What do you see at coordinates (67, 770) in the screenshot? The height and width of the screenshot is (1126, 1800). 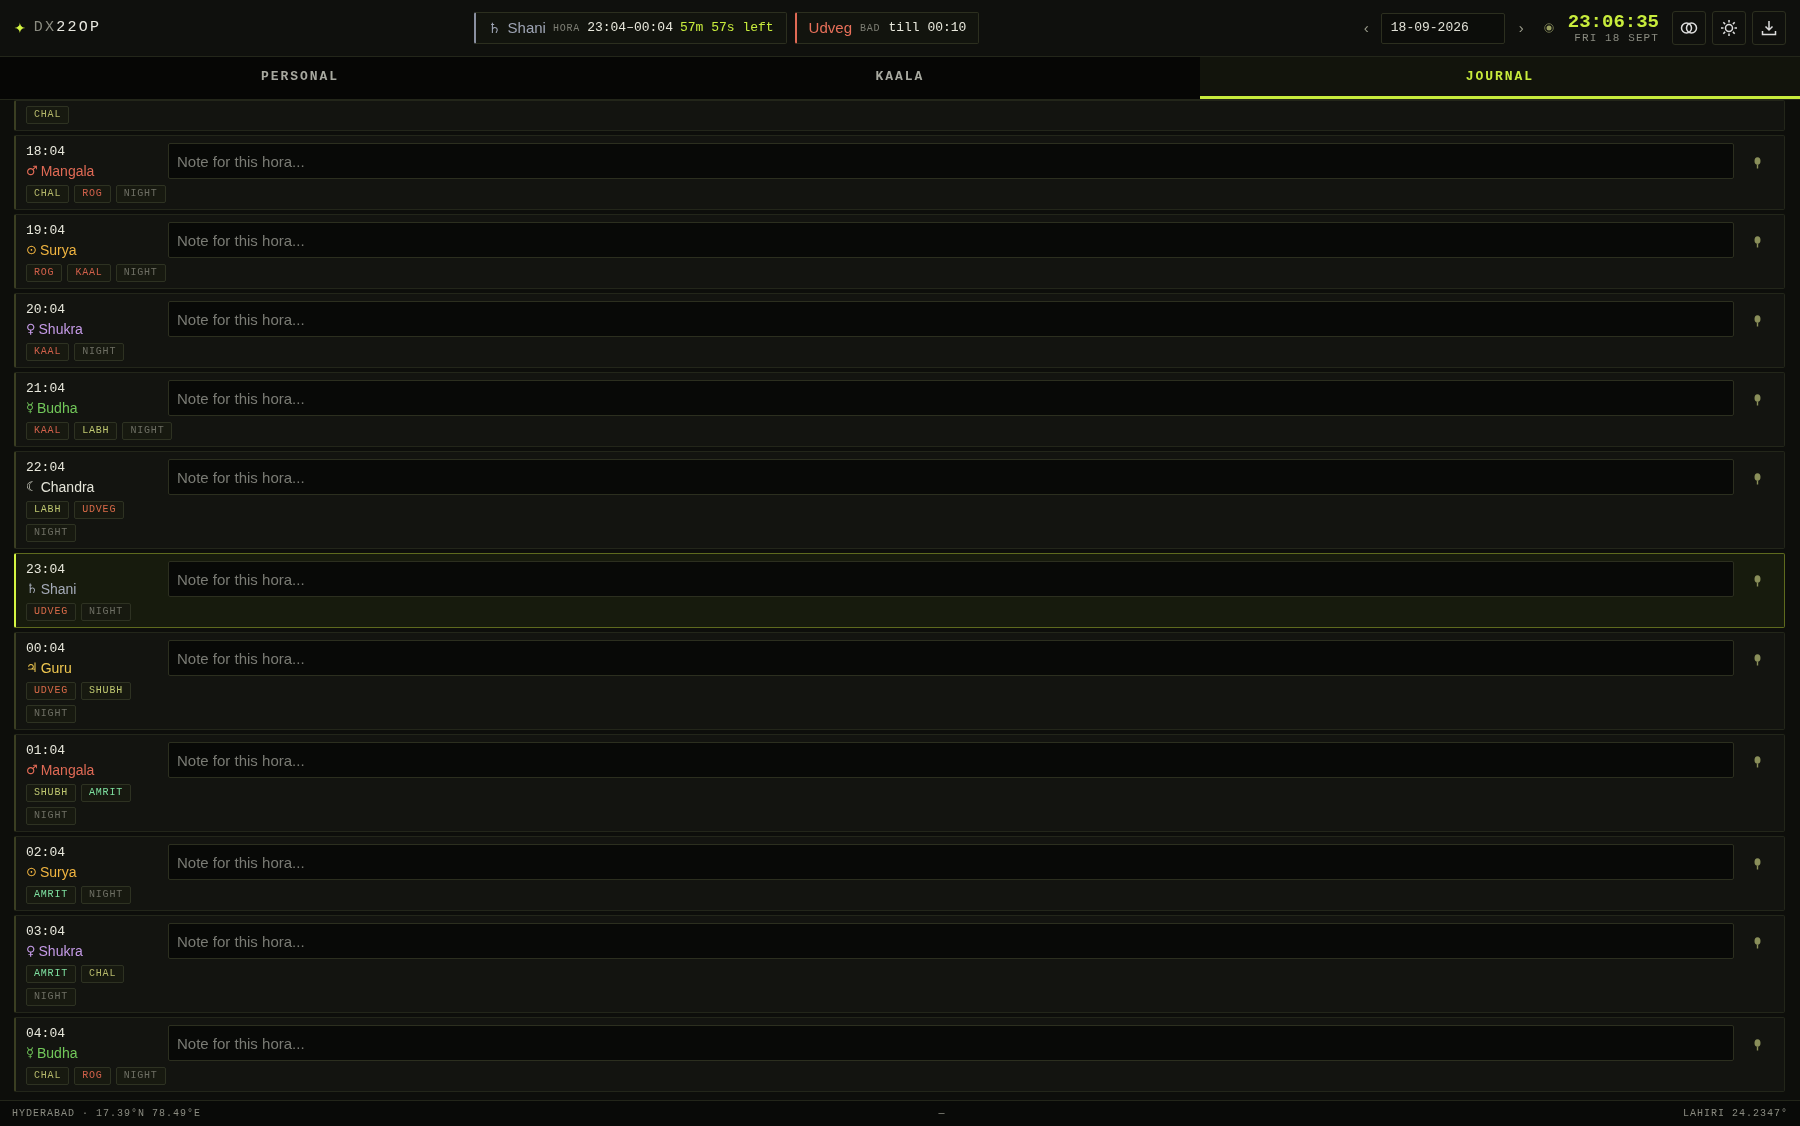 I see `planet-name: Mangala` at bounding box center [67, 770].